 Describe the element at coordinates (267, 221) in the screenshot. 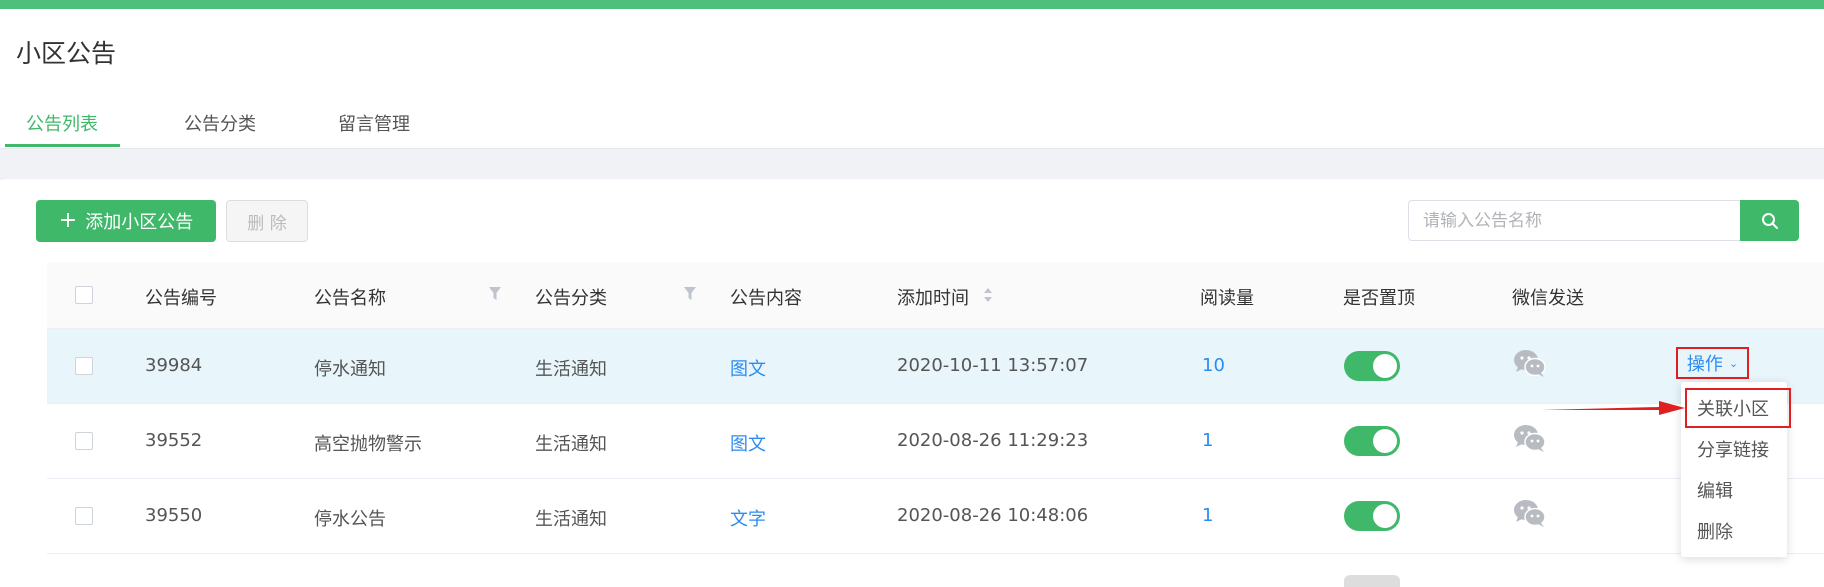

I see `delete-button: 删 除` at that location.